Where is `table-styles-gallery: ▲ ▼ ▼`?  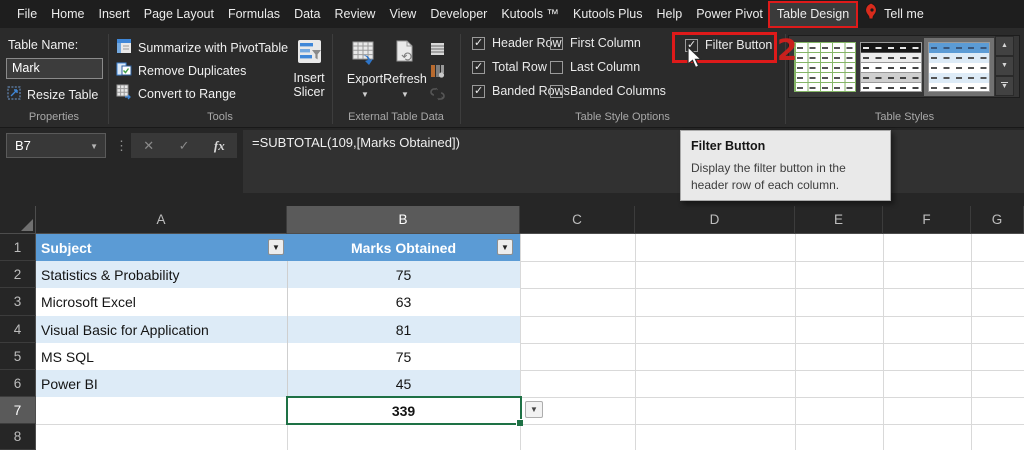
table-styles-gallery: ▲ ▼ ▼ is located at coordinates (904, 66).